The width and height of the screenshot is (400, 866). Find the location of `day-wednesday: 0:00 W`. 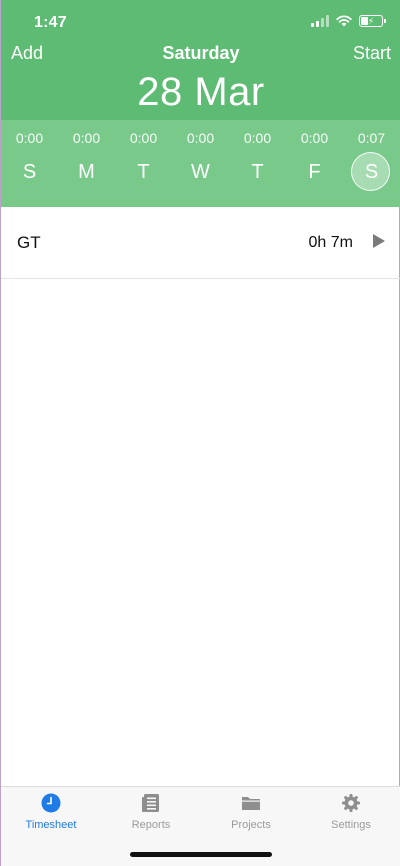

day-wednesday: 0:00 W is located at coordinates (200, 163).